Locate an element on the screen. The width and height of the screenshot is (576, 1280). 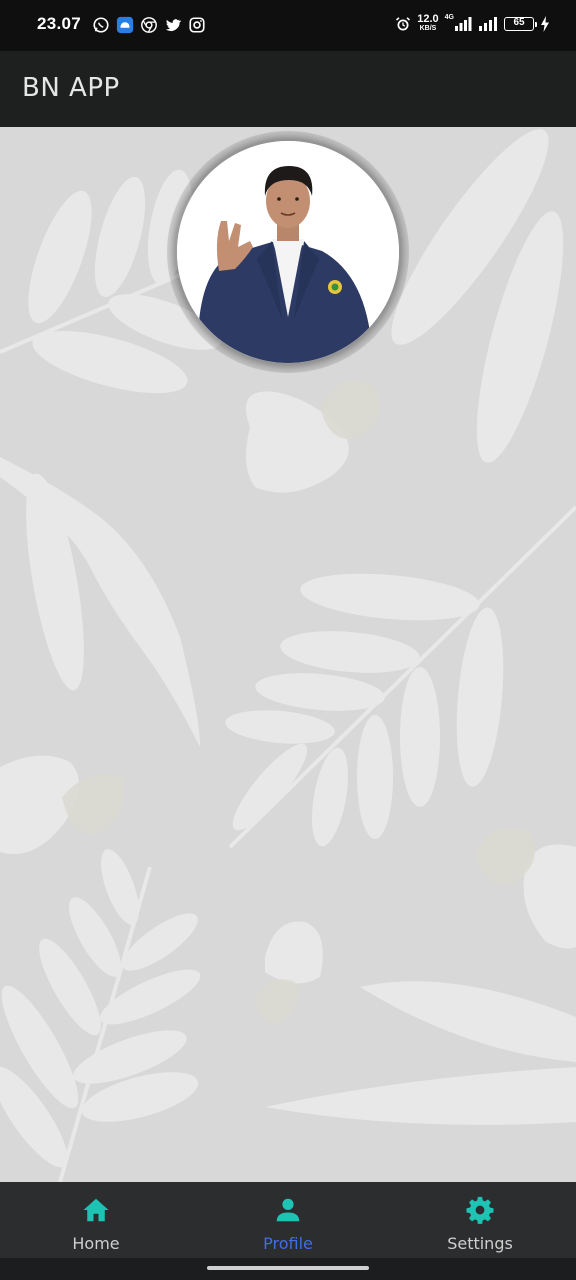
person-icon is located at coordinates (288, 1210).